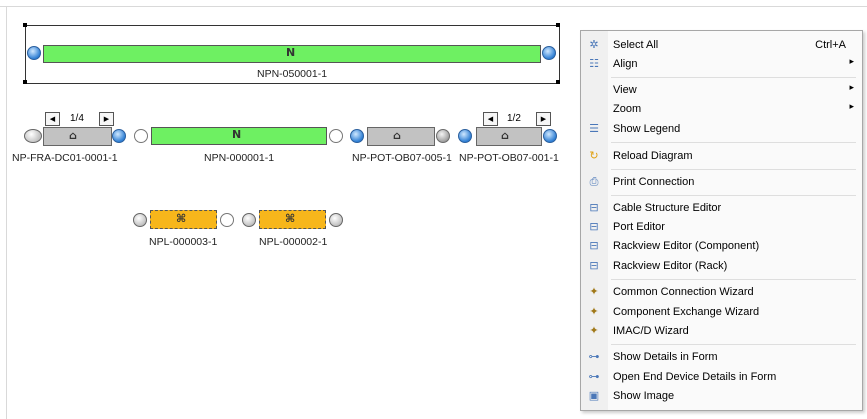 This screenshot has width=867, height=419. What do you see at coordinates (721, 45) in the screenshot?
I see `menu-item-select-all: ✲ Select All Ctrl+A` at bounding box center [721, 45].